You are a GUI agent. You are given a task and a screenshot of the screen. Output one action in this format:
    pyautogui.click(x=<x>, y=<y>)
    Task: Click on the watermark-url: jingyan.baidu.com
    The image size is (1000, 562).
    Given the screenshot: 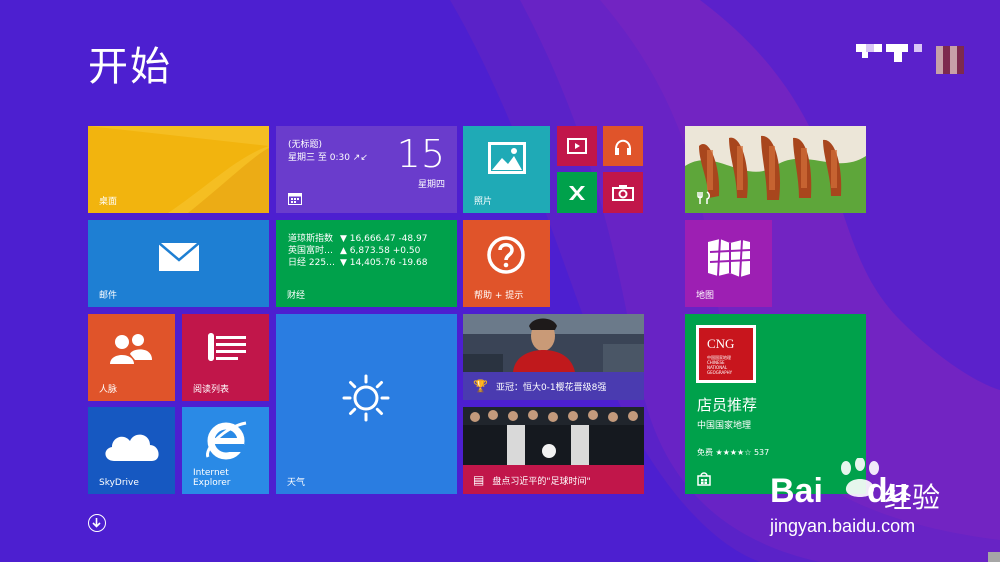 What is the action you would take?
    pyautogui.click(x=843, y=526)
    